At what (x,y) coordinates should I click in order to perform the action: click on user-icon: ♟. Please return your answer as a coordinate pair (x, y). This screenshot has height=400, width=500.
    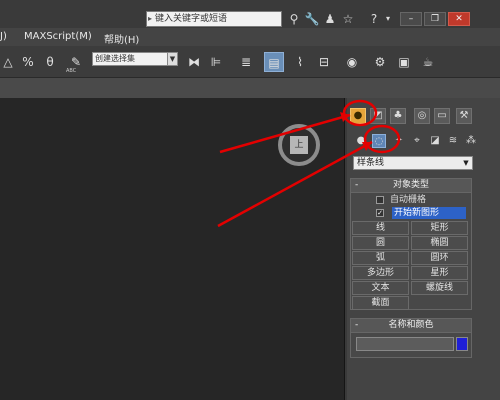
    Looking at the image, I should click on (330, 19).